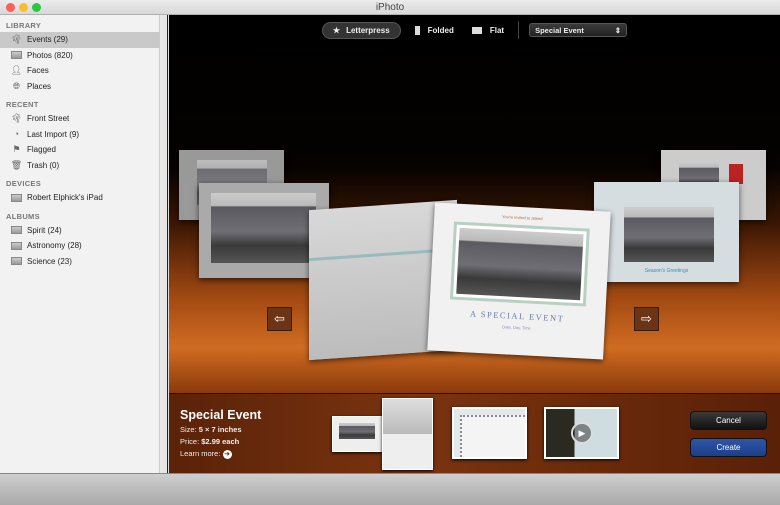  What do you see at coordinates (336, 30) in the screenshot?
I see `star-icon: ★` at bounding box center [336, 30].